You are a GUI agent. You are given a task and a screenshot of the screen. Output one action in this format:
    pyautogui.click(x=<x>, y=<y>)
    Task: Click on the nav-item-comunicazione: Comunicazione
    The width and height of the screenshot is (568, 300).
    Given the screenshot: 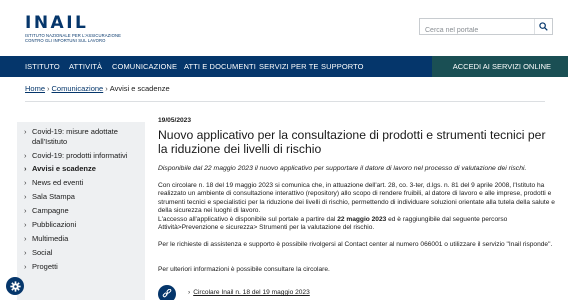 What is the action you would take?
    pyautogui.click(x=144, y=66)
    